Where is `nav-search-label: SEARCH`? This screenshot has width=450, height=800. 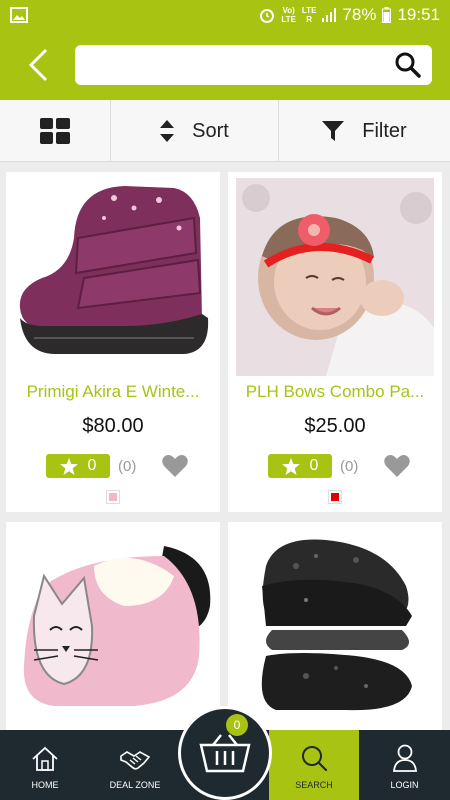 nav-search-label: SEARCH is located at coordinates (314, 785).